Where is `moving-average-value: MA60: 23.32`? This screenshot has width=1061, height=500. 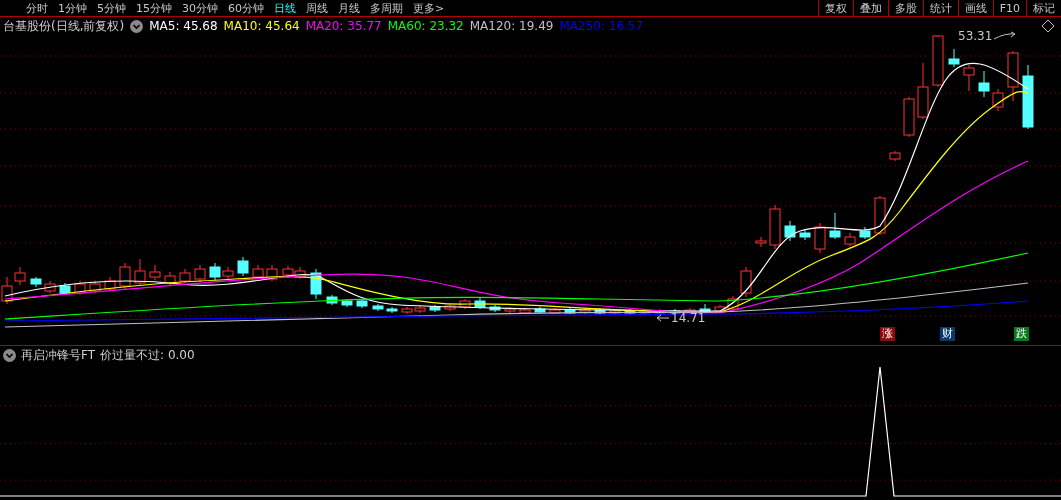 moving-average-value: MA60: 23.32 is located at coordinates (425, 26).